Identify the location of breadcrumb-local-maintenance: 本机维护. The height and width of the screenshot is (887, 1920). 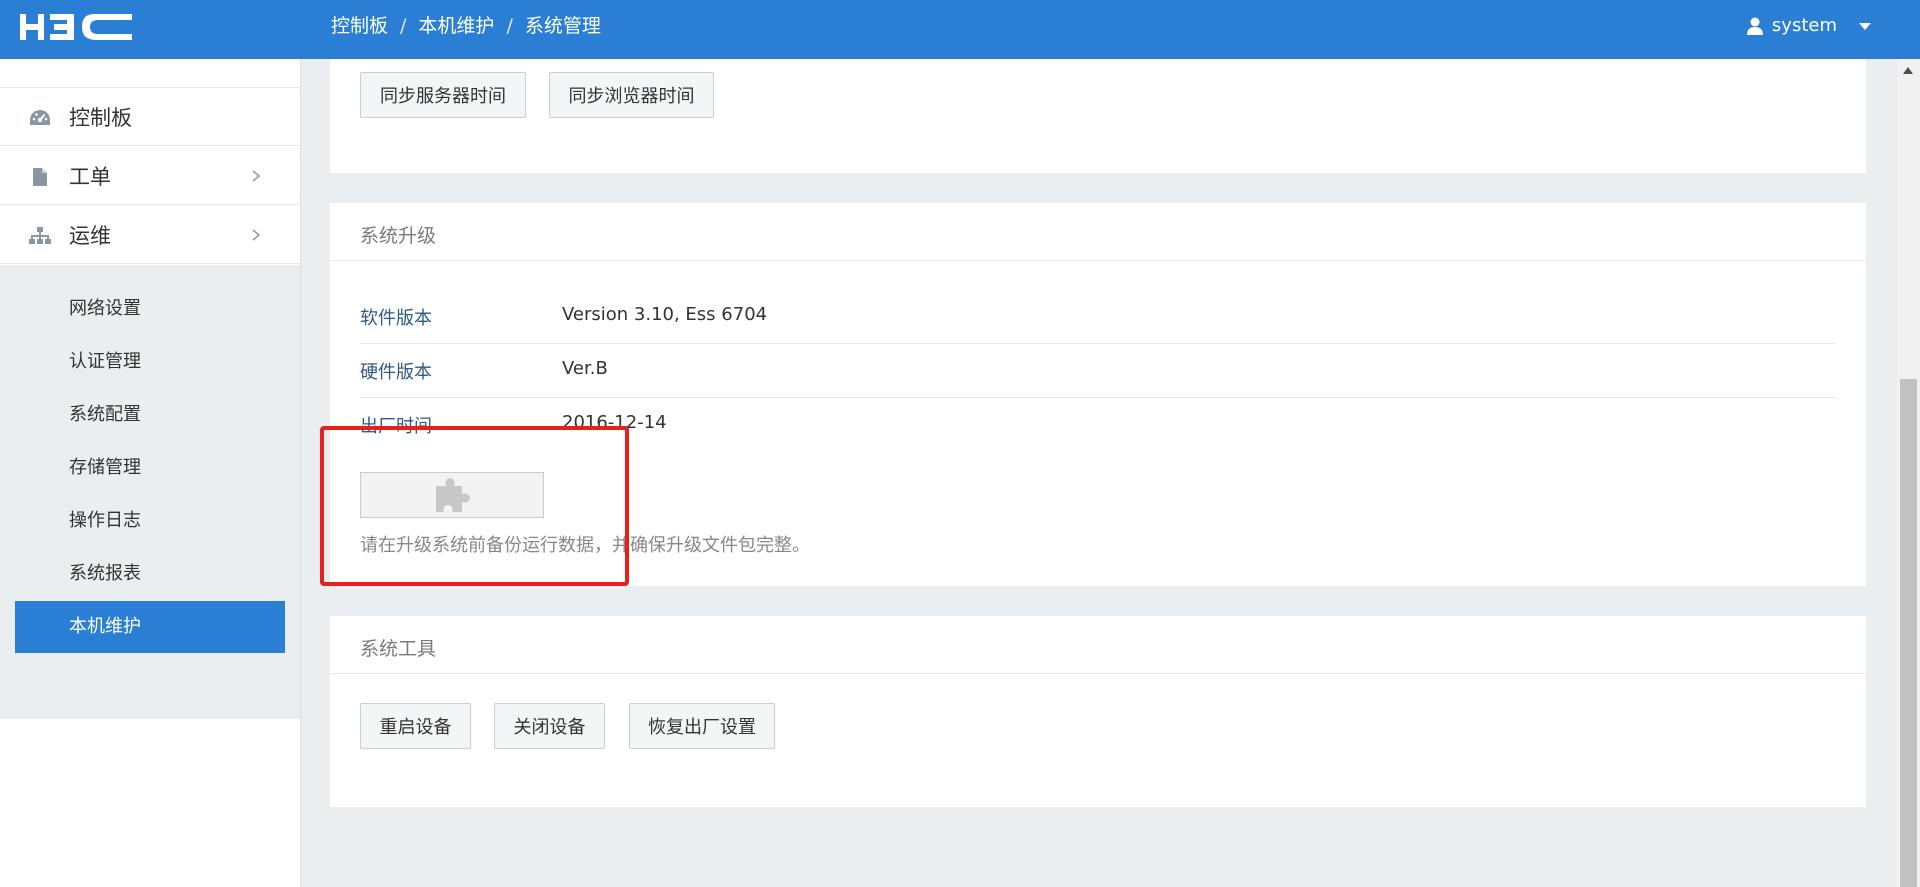
(456, 26).